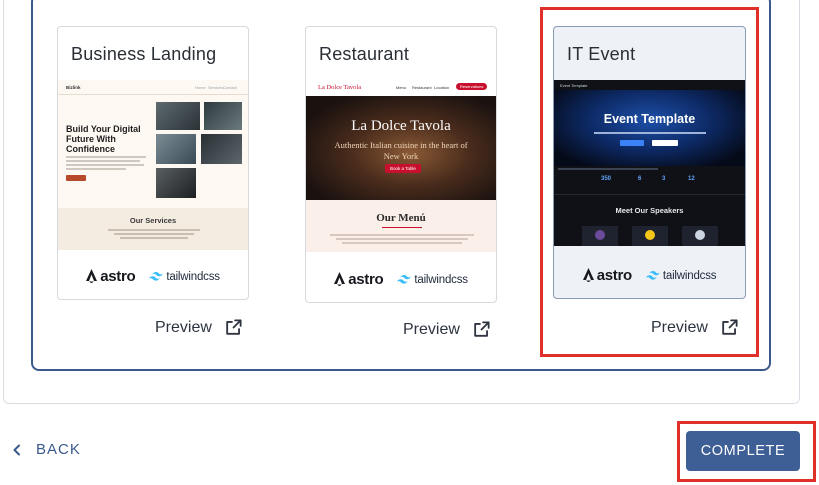 Image resolution: width=819 pixels, height=485 pixels. I want to click on preview-link-business-landing: Preview, so click(199, 327).